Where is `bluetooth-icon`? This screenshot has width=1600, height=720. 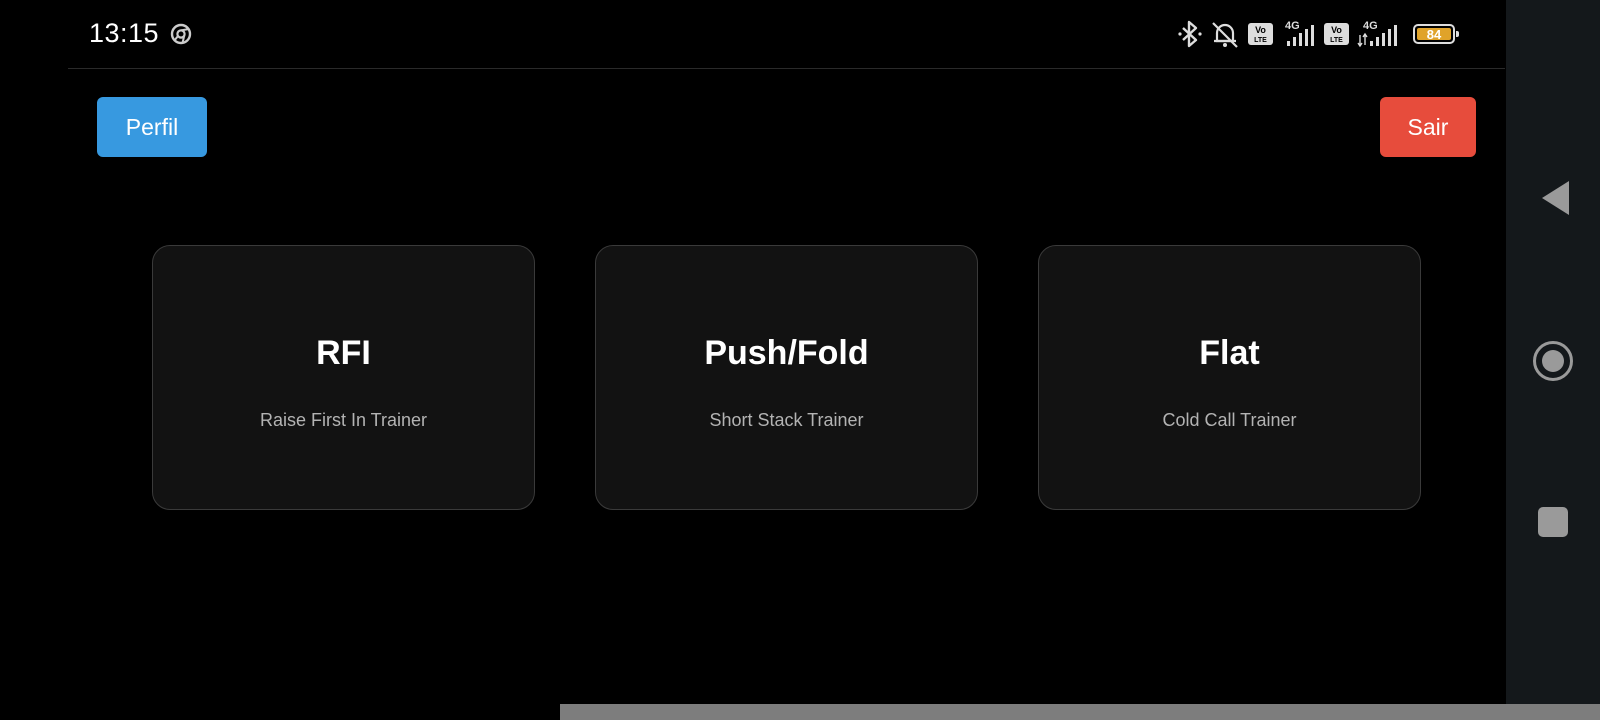
bluetooth-icon is located at coordinates (1190, 34).